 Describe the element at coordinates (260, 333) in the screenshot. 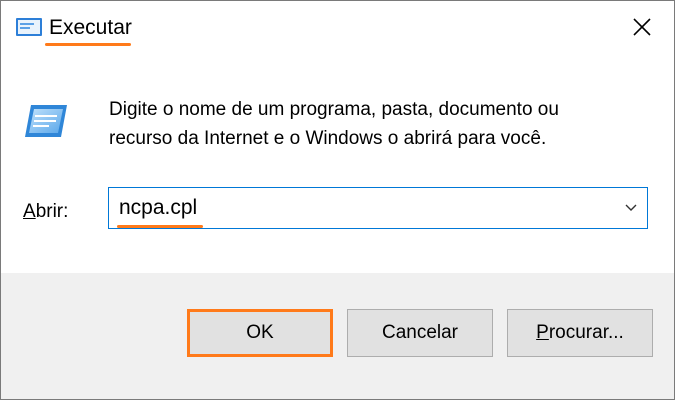

I see `ok-button: OK` at that location.